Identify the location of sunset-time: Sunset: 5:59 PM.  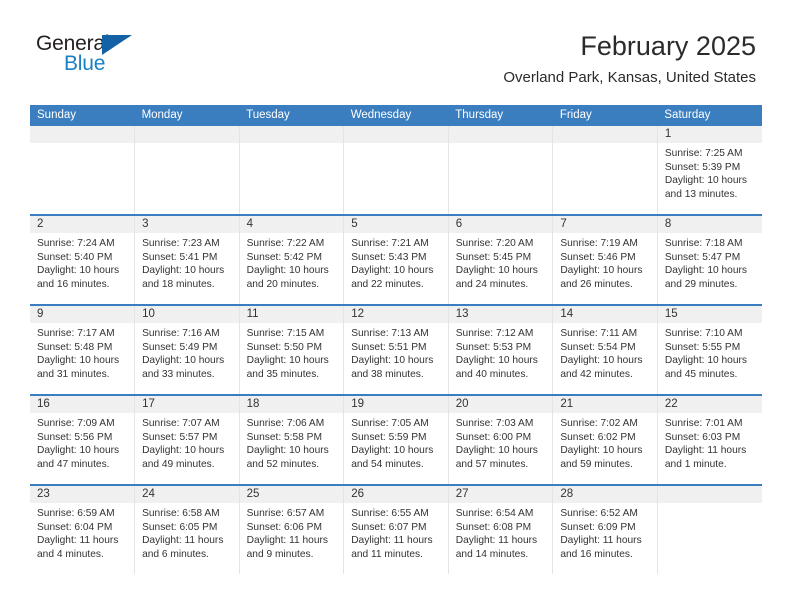
(389, 437).